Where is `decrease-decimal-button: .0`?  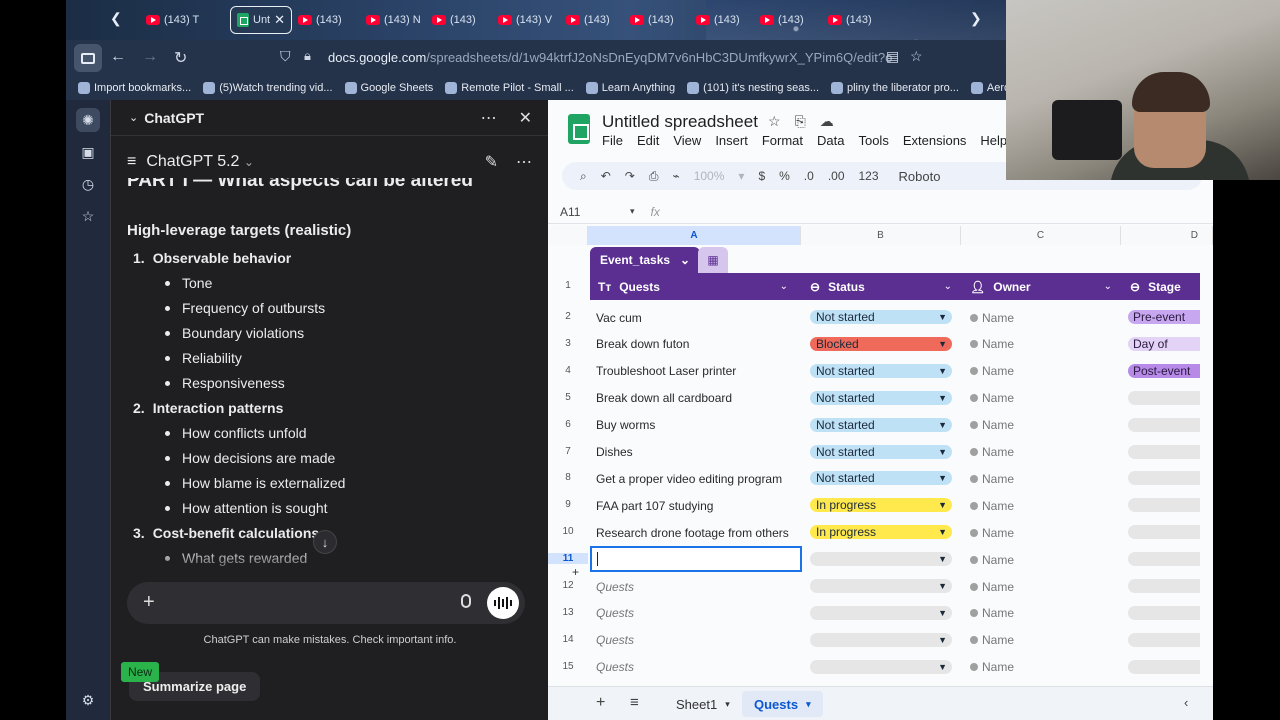
decrease-decimal-button: .0 is located at coordinates (809, 176).